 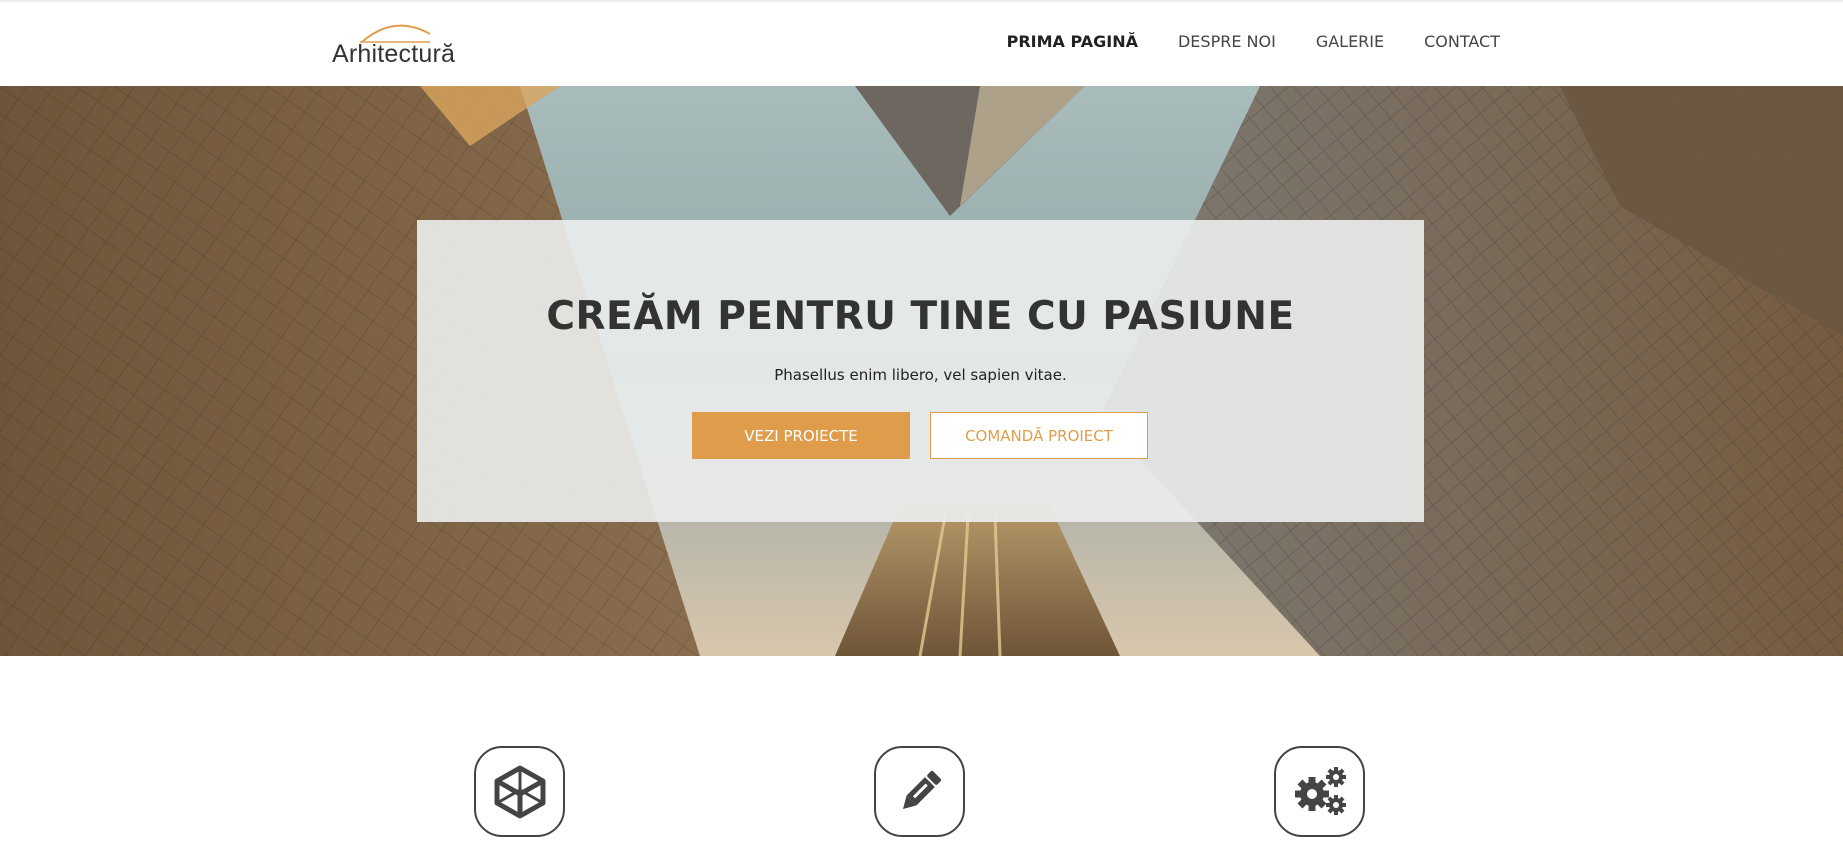 What do you see at coordinates (1350, 41) in the screenshot?
I see `nav-item-gallery: GALERIE` at bounding box center [1350, 41].